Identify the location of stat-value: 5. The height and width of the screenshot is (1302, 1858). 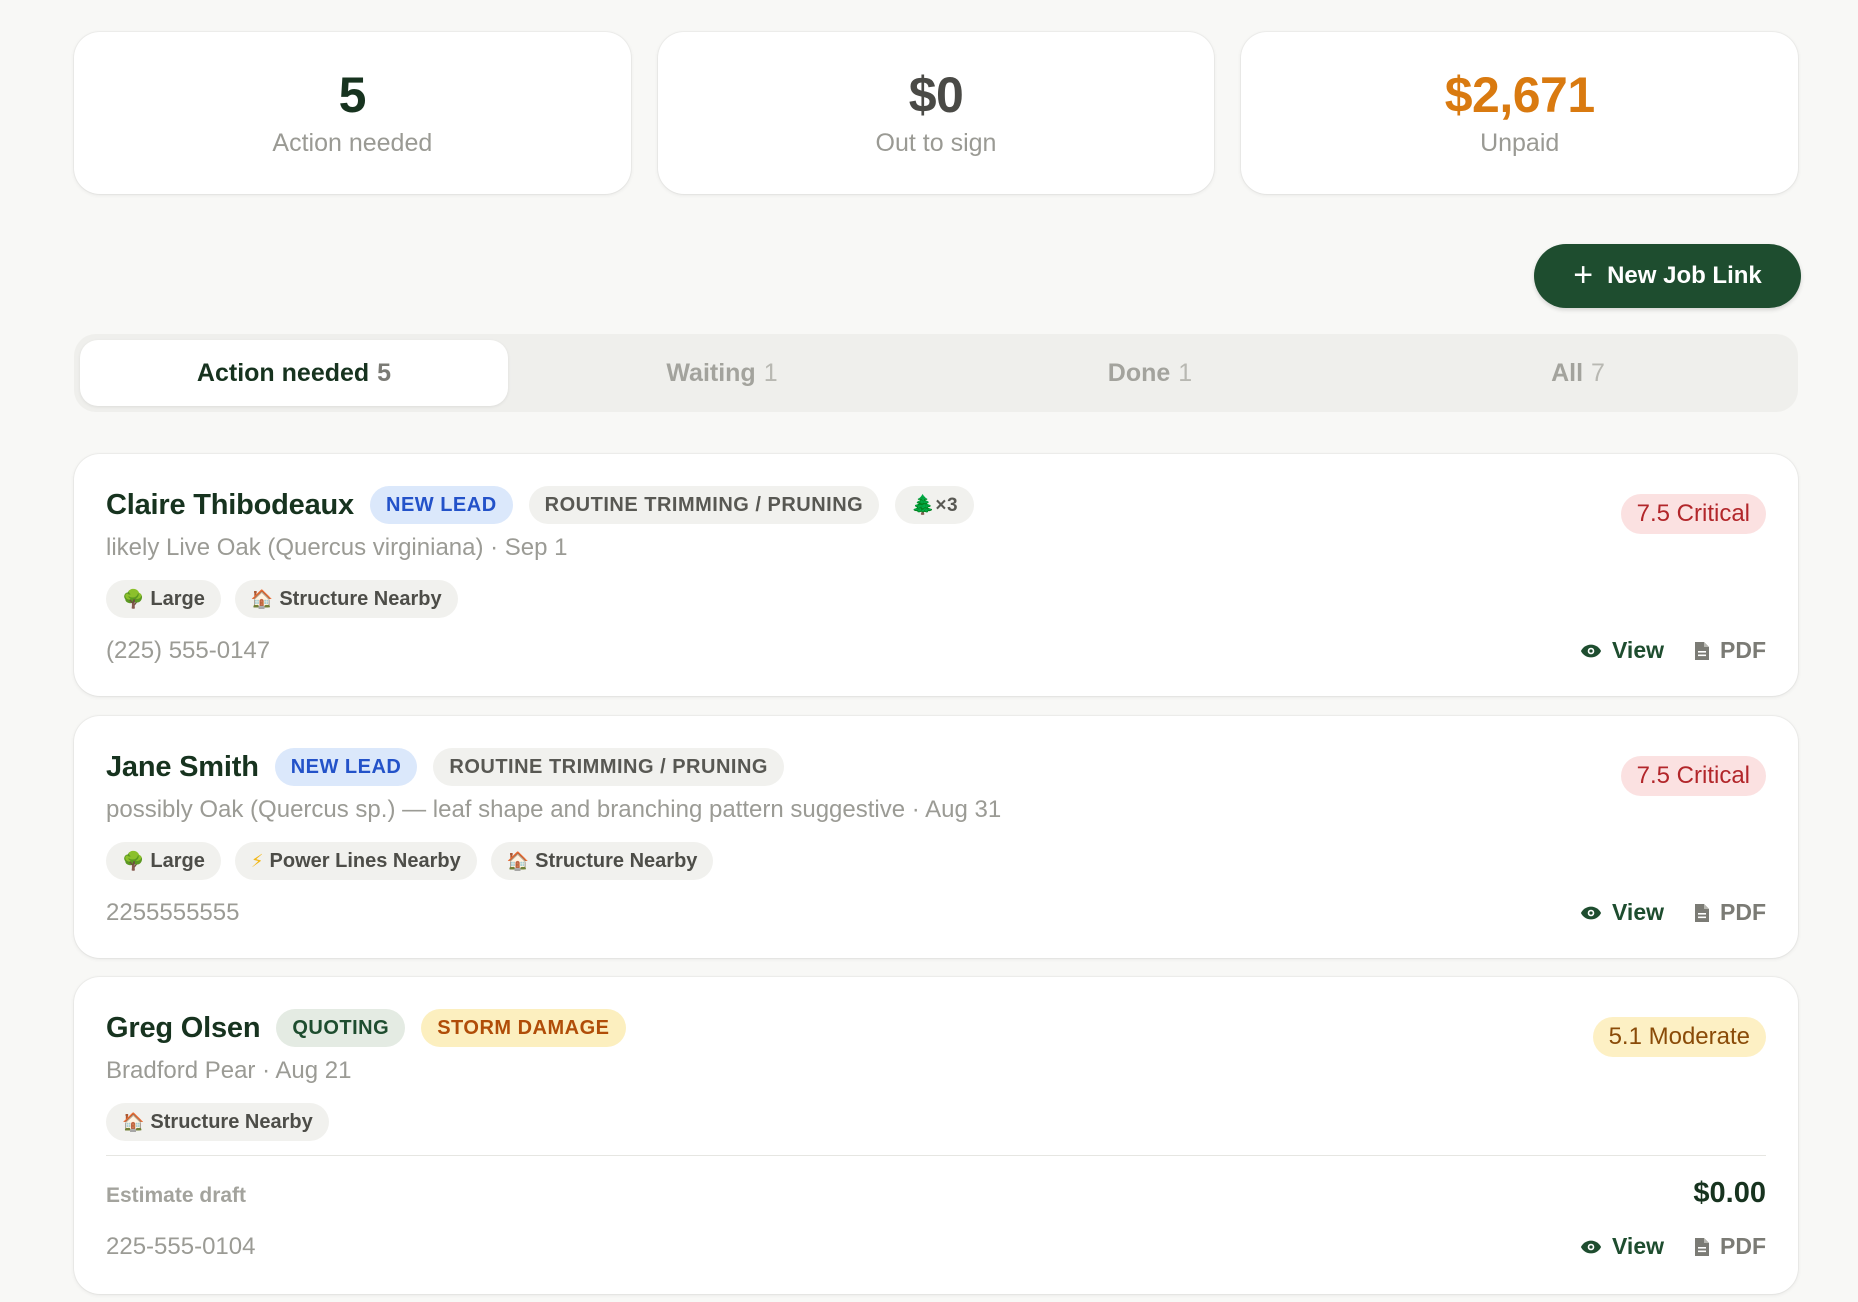
(352, 95).